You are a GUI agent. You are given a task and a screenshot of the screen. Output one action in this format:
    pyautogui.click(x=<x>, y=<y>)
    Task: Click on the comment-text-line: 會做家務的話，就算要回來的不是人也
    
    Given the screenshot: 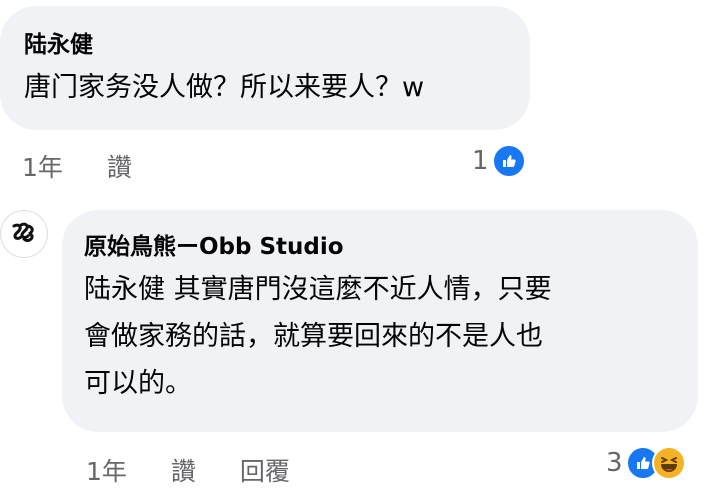 What is the action you would take?
    pyautogui.click(x=313, y=336)
    